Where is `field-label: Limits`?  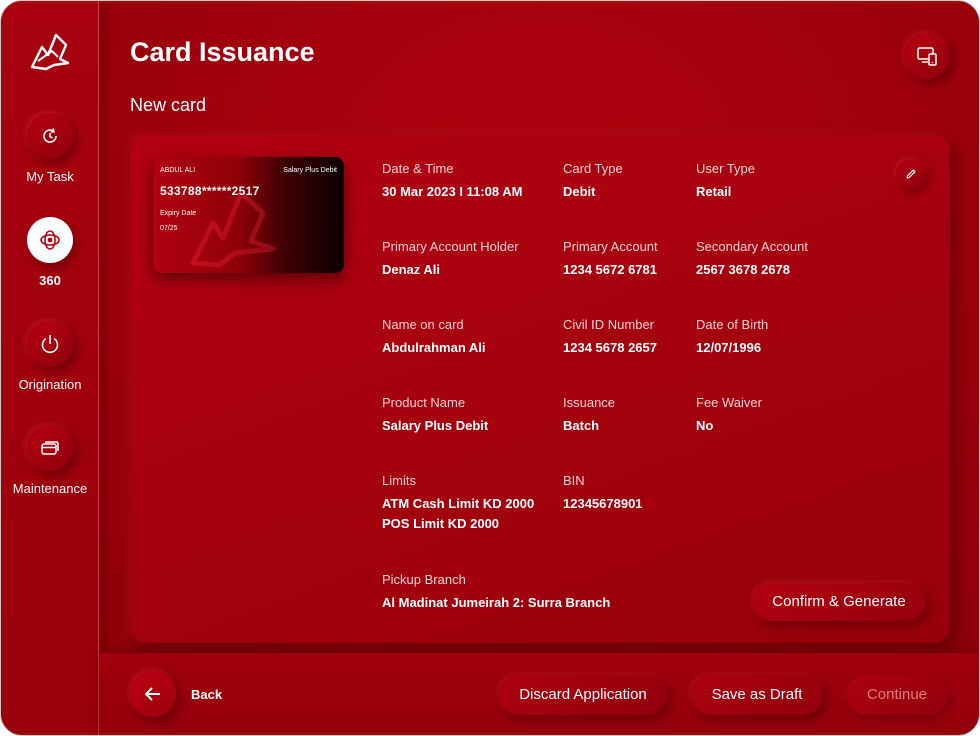
field-label: Limits is located at coordinates (399, 480).